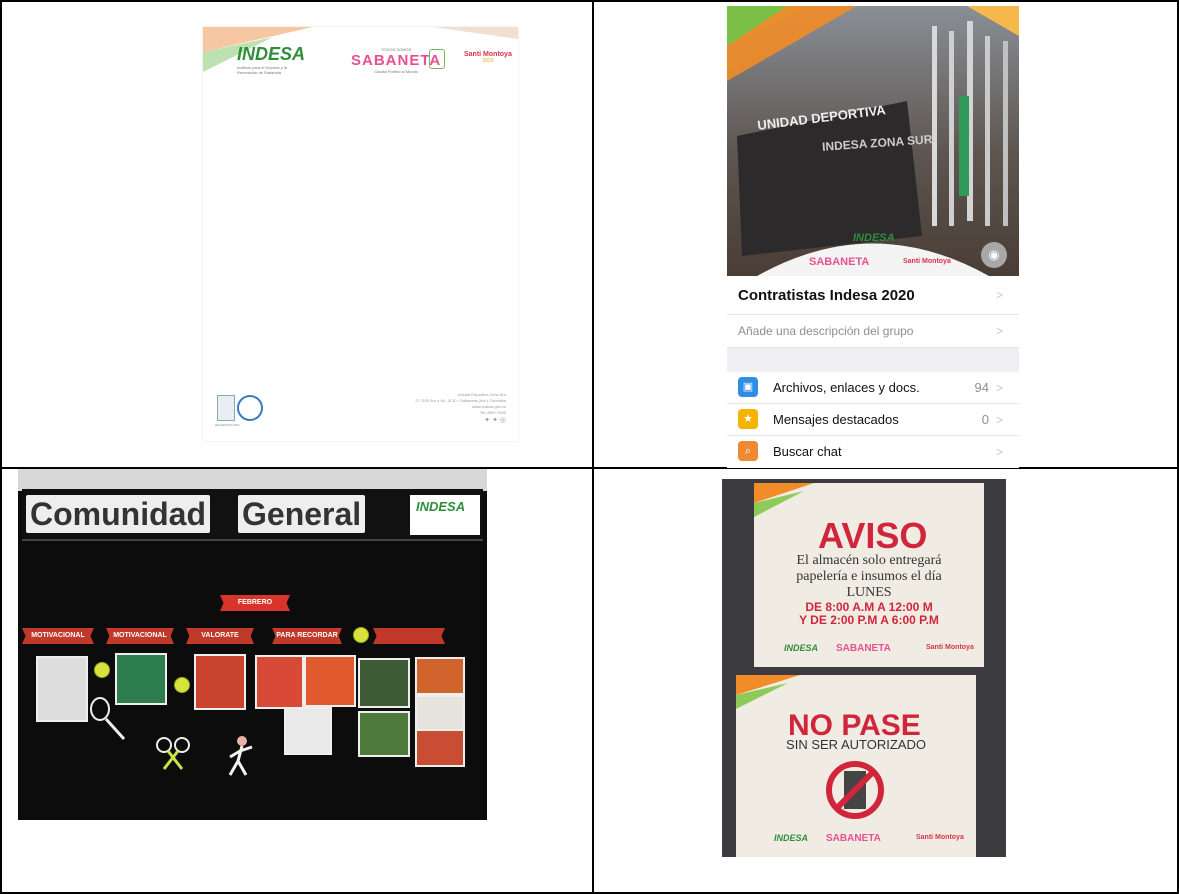 The image size is (1179, 894). What do you see at coordinates (856, 744) in the screenshot?
I see `no-pase-subtitle: SIN SER AUTORIZADO` at bounding box center [856, 744].